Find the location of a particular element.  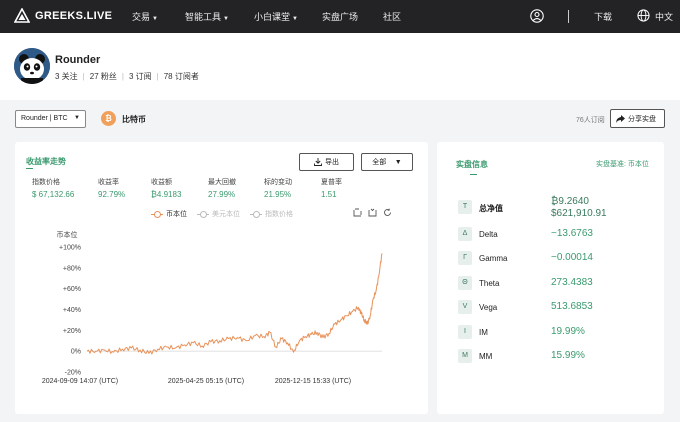

basis-label: 实盘基准: 币本位 is located at coordinates (622, 164).